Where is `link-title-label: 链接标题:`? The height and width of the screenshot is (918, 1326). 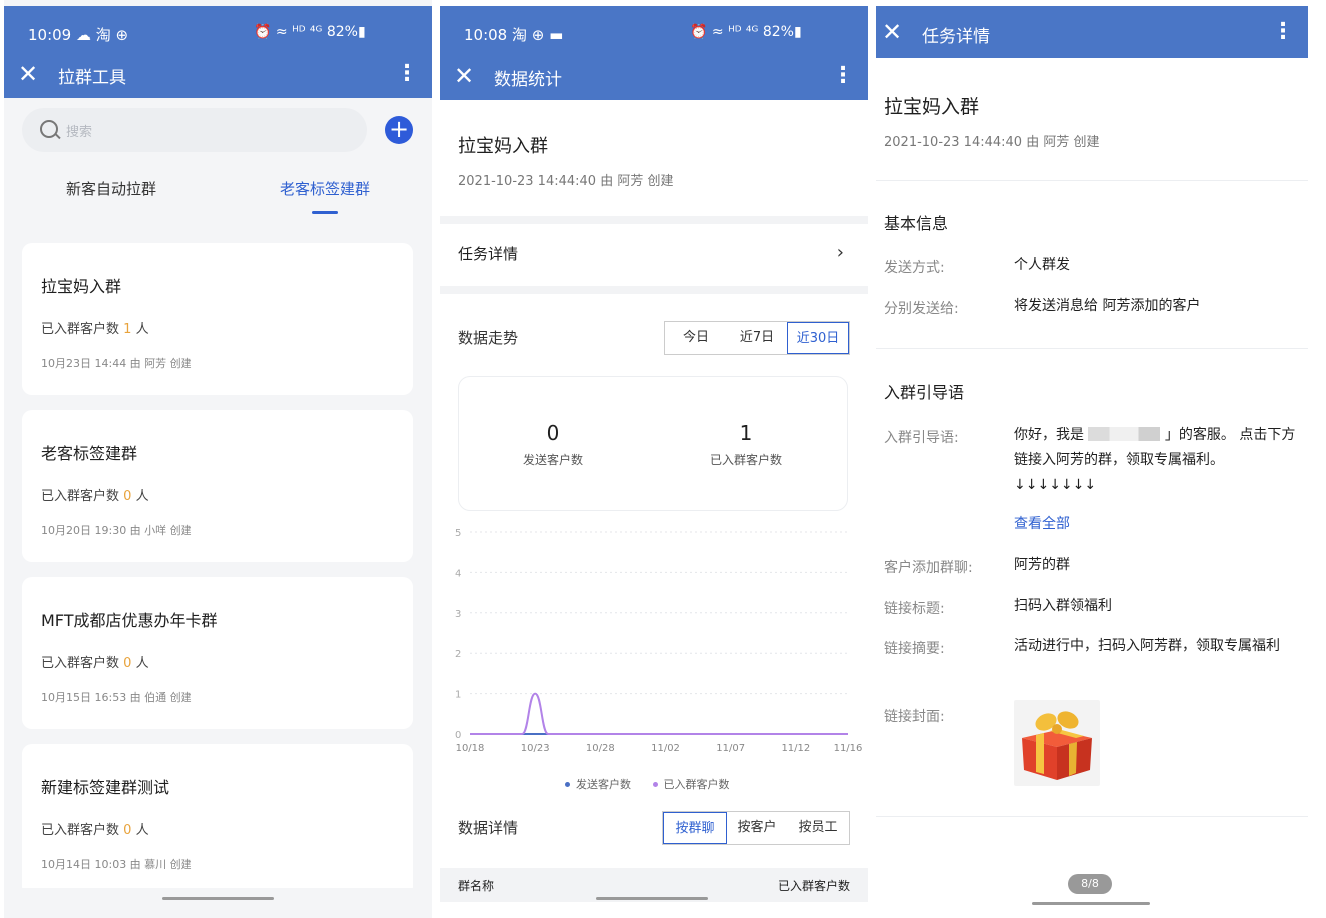
link-title-label: 链接标题: is located at coordinates (914, 609).